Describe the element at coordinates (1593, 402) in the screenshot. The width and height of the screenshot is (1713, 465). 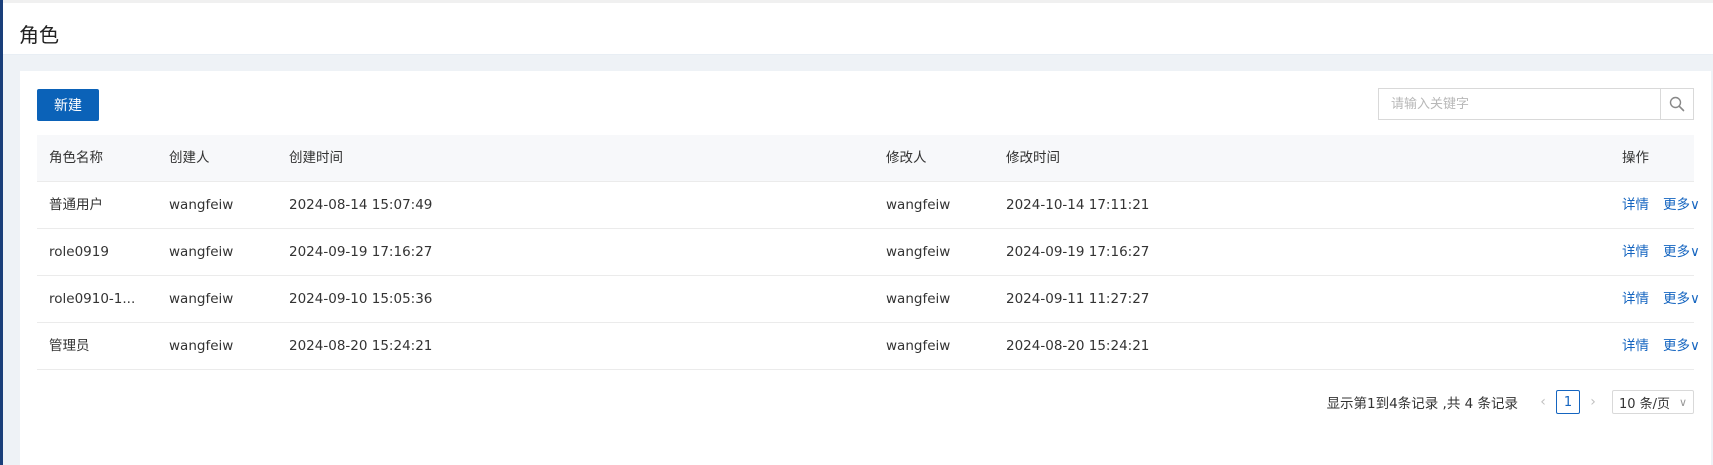
I see `next-page-icon: ›` at that location.